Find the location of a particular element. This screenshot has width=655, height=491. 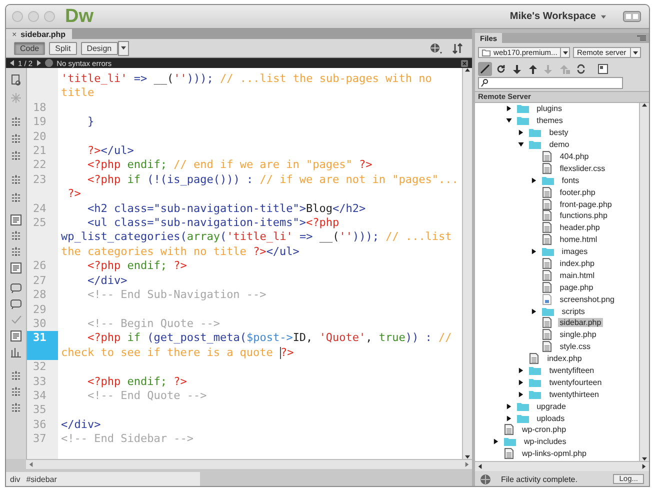

file-tree-item: page.php is located at coordinates (577, 287).